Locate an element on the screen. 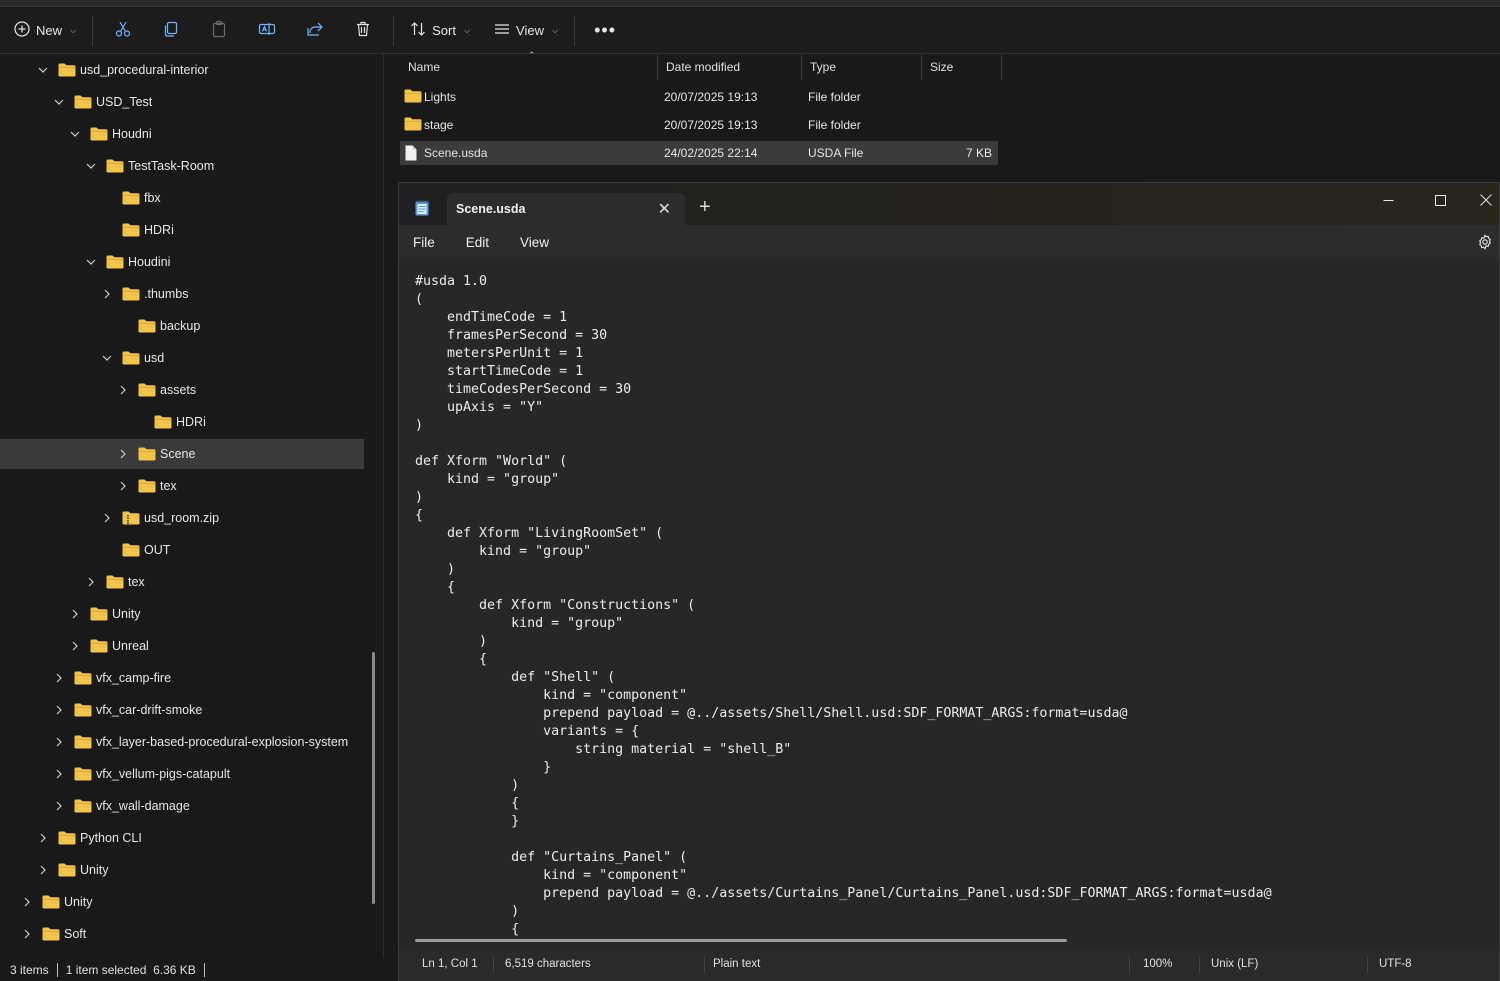  tree-item: fbx is located at coordinates (182, 198).